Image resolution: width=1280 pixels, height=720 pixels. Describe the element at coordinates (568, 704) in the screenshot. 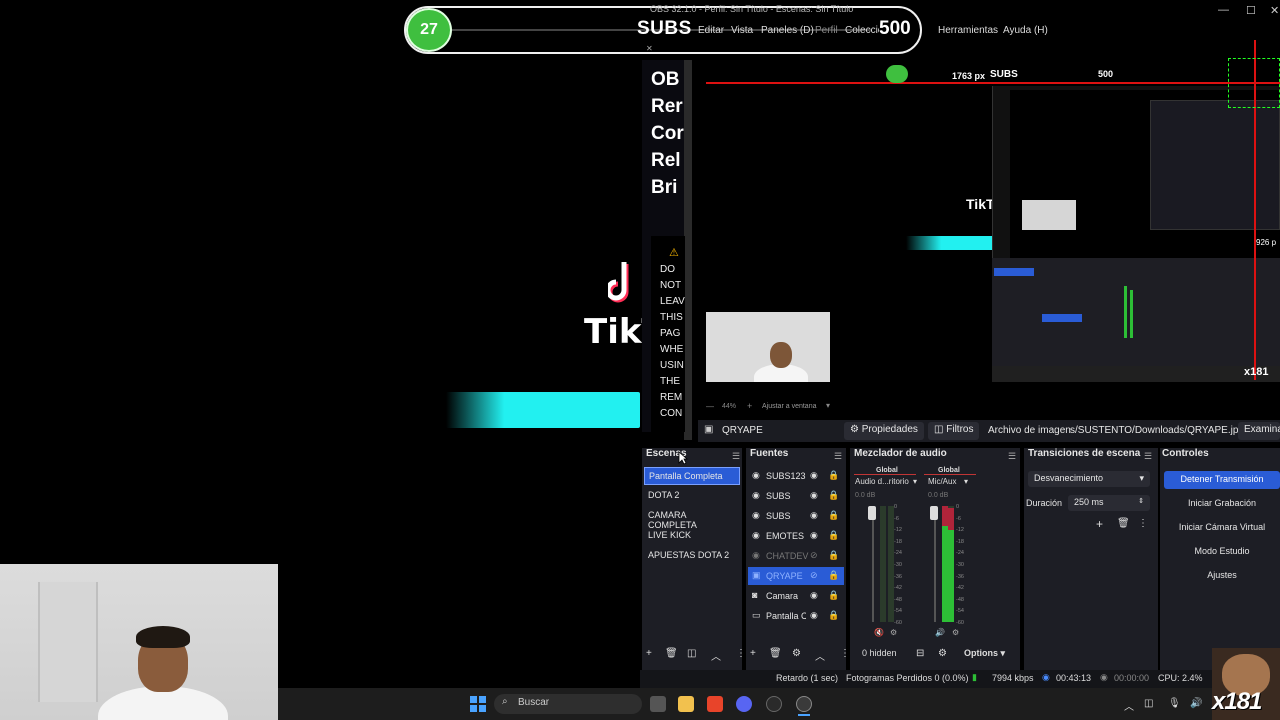

I see `taskbar-search: ⌕ Buscar` at that location.